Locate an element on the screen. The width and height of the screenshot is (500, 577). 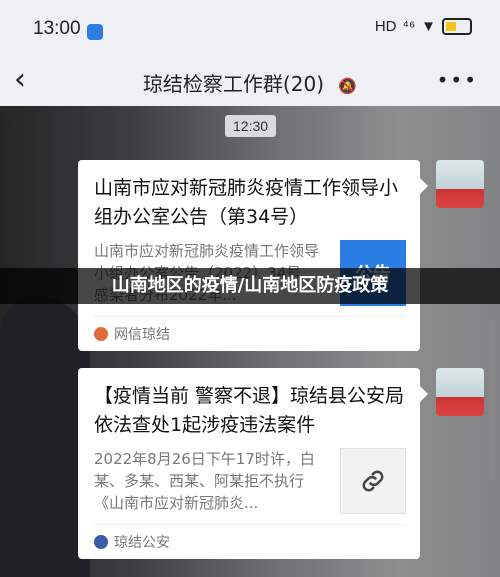
source-name: 琼结公安 is located at coordinates (142, 543).